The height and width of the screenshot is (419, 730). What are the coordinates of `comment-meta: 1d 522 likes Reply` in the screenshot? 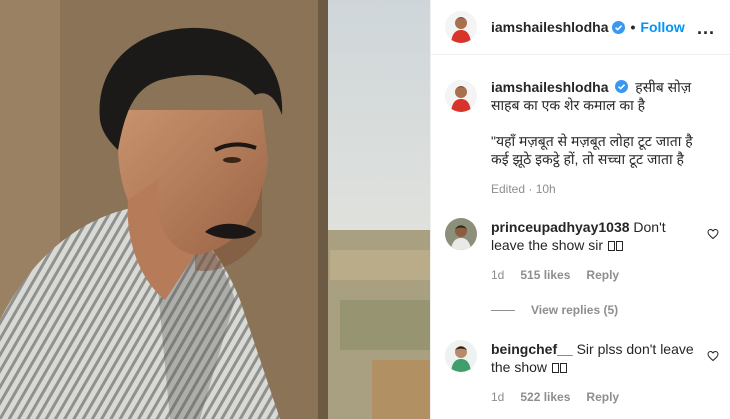 It's located at (610, 397).